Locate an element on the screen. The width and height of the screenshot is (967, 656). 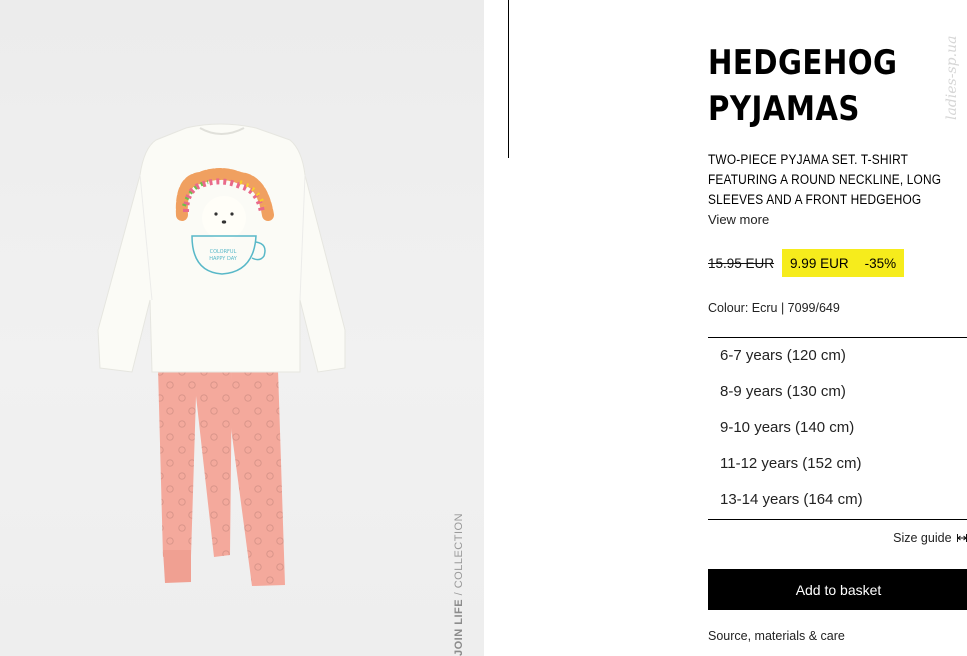
price-row: 15.95 EUR 9.99 EUR -35% is located at coordinates (806, 263).